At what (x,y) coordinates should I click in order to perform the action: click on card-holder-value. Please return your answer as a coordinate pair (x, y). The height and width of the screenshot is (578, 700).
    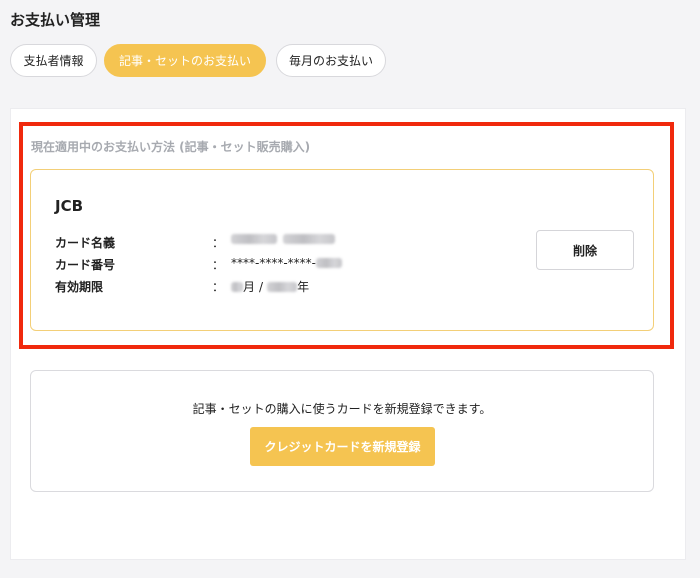
    Looking at the image, I should click on (283, 239).